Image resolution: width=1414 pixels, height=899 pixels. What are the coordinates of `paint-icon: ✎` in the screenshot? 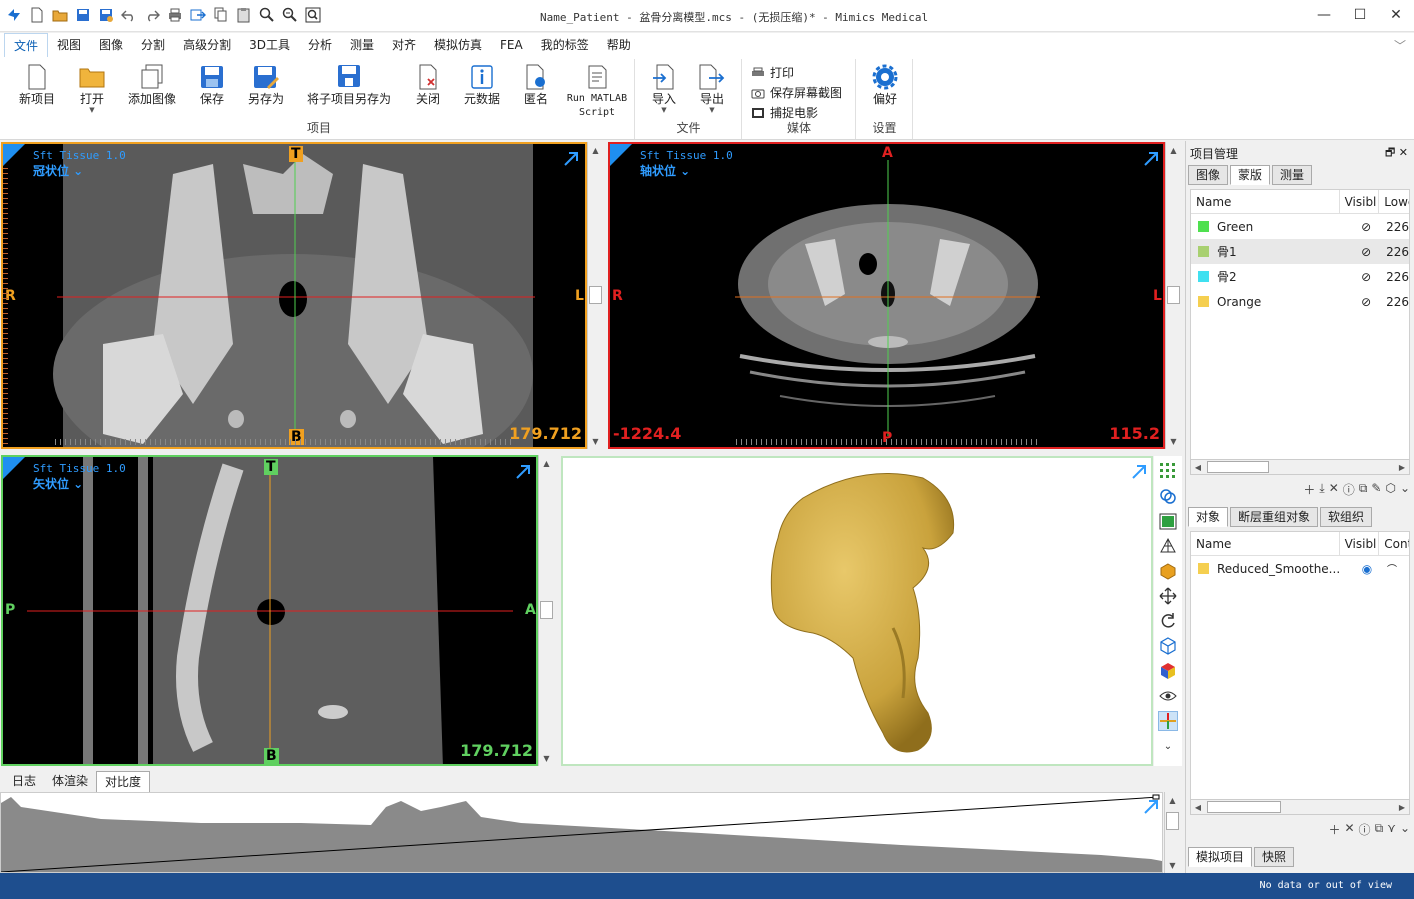 It's located at (1376, 489).